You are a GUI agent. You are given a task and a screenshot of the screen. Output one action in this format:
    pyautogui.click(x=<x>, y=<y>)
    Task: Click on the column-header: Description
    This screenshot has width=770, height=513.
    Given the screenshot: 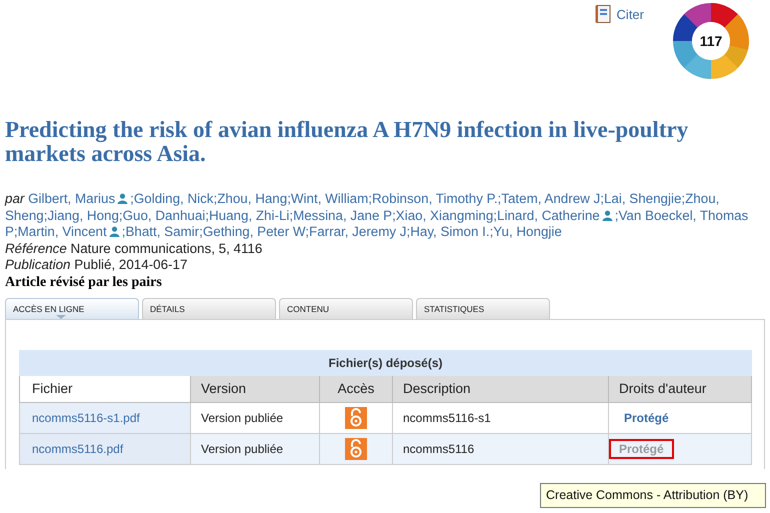 What is the action you would take?
    pyautogui.click(x=500, y=388)
    